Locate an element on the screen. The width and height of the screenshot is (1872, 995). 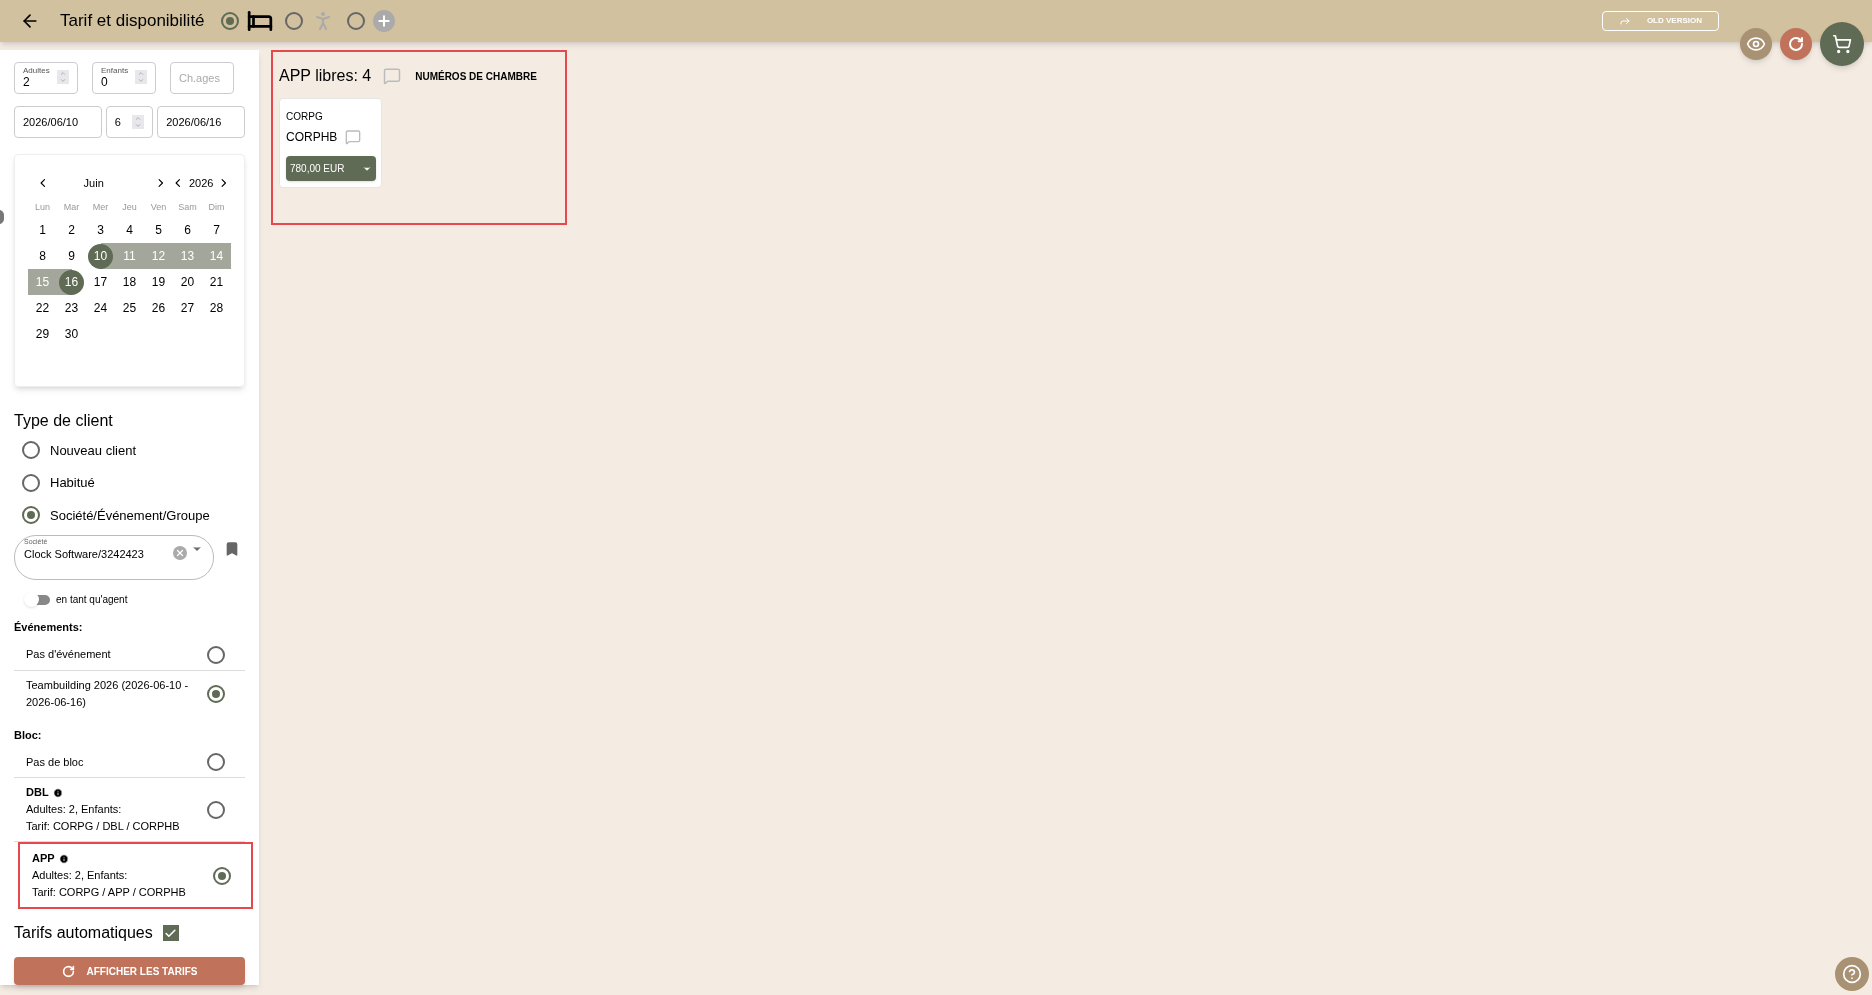
availability-title: APP libres: 4 is located at coordinates (325, 76).